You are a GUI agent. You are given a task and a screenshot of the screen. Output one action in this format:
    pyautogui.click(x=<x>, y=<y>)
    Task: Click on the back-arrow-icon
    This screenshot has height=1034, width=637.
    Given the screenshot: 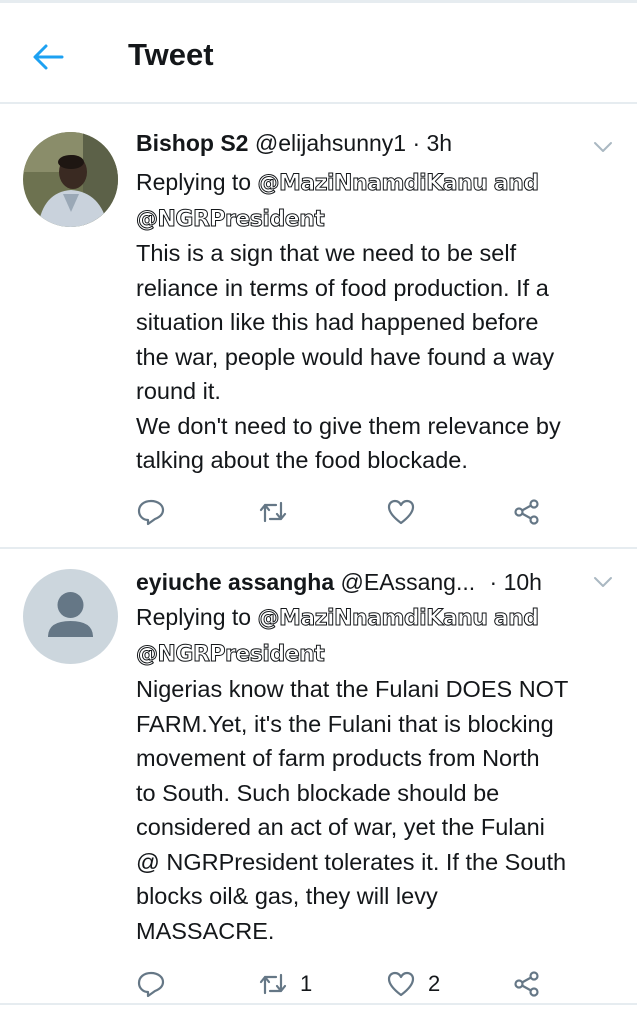 What is the action you would take?
    pyautogui.click(x=48, y=57)
    